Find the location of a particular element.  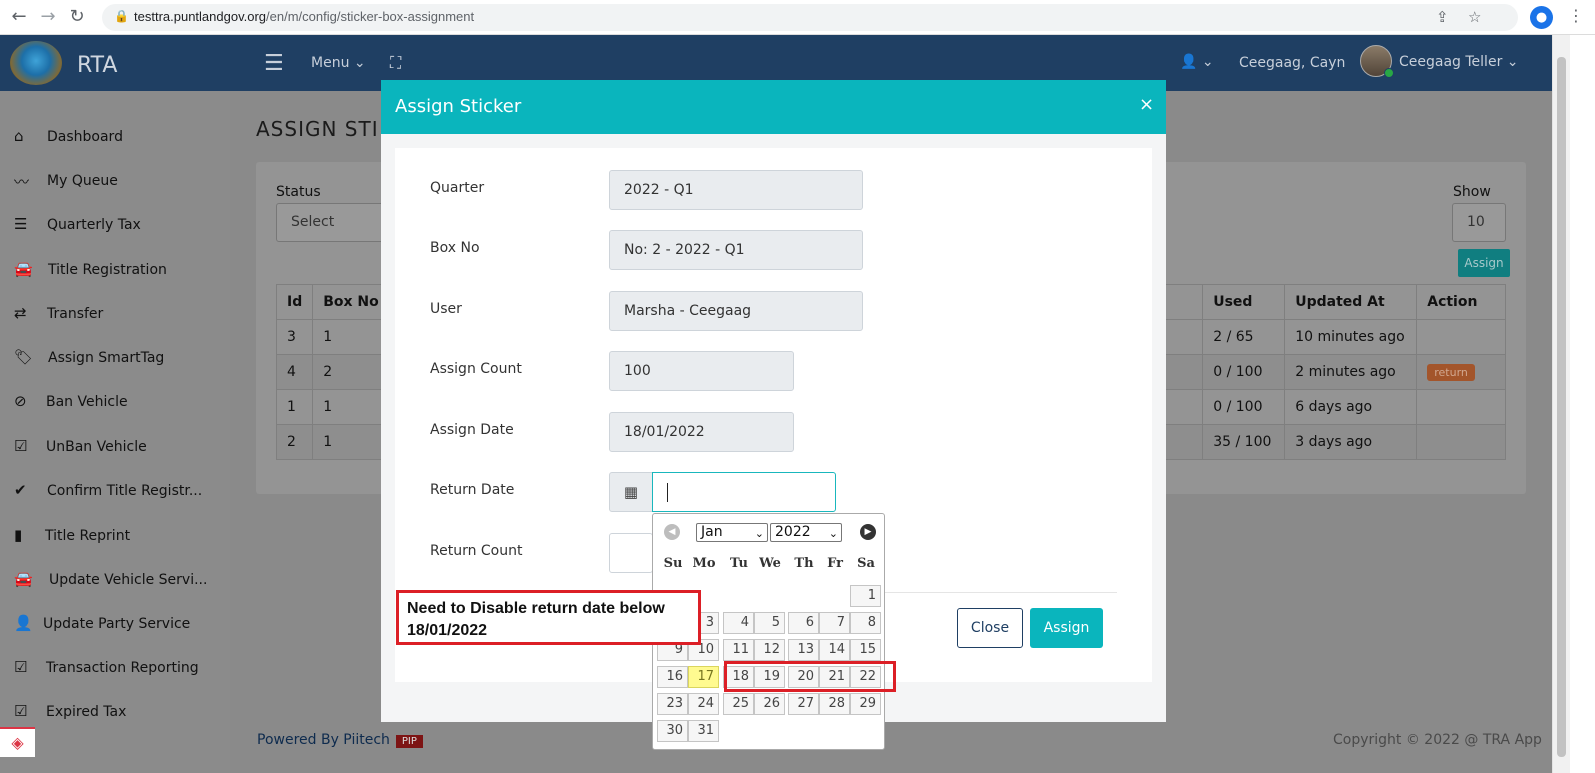

calendar-day: 31 is located at coordinates (703, 731).